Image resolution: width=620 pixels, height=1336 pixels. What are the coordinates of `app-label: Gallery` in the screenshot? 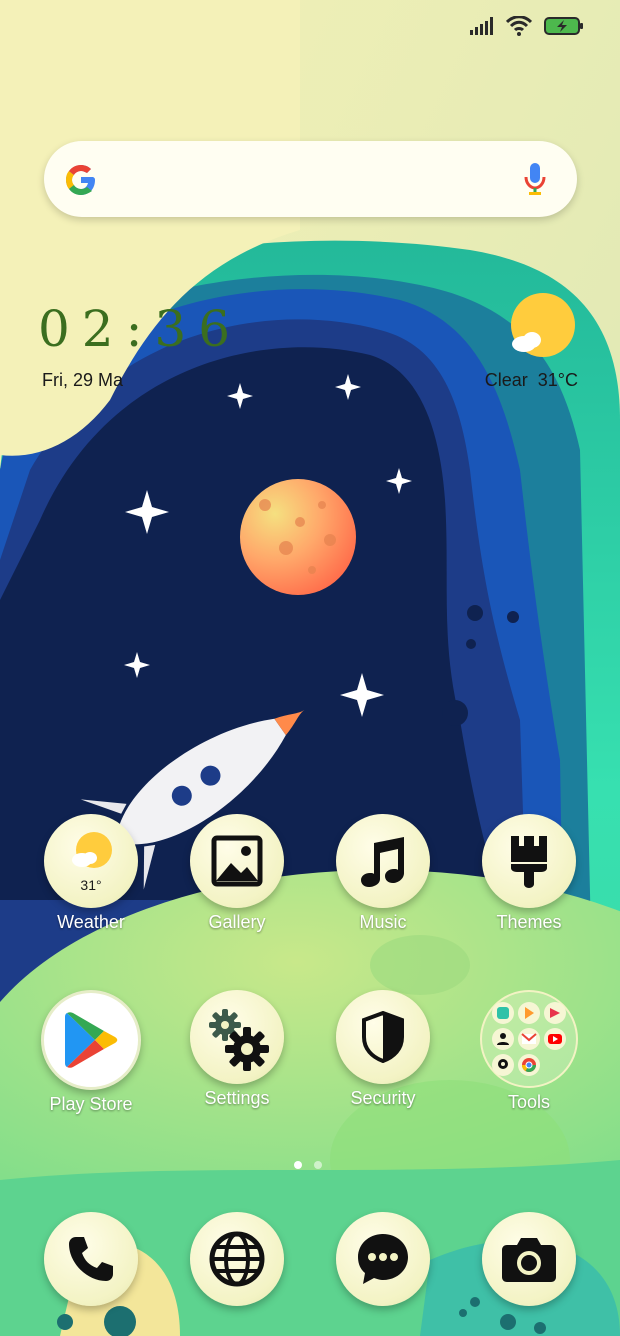 It's located at (237, 922).